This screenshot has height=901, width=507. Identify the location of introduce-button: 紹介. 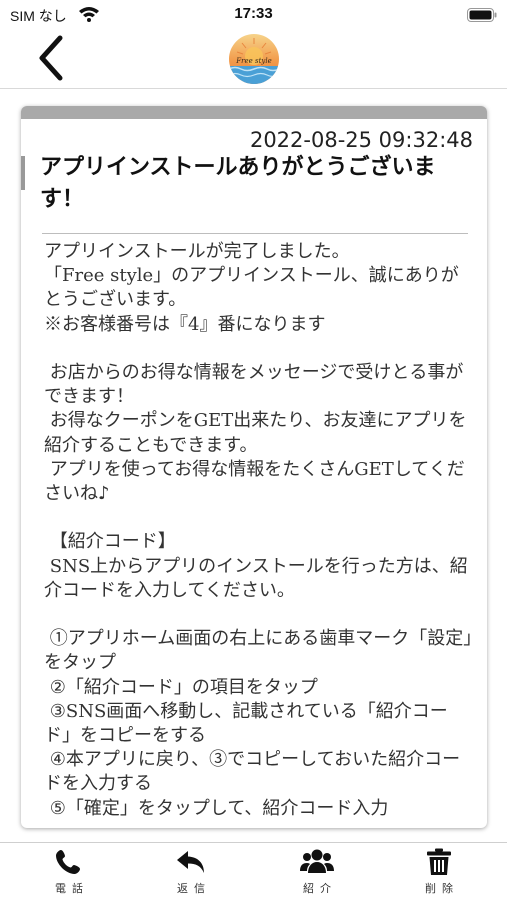
(317, 871).